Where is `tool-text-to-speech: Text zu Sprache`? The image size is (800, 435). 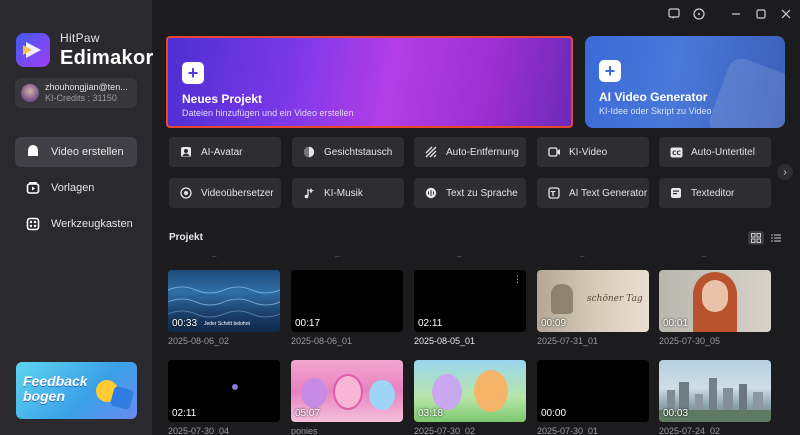
tool-text-to-speech: Text zu Sprache is located at coordinates (470, 193).